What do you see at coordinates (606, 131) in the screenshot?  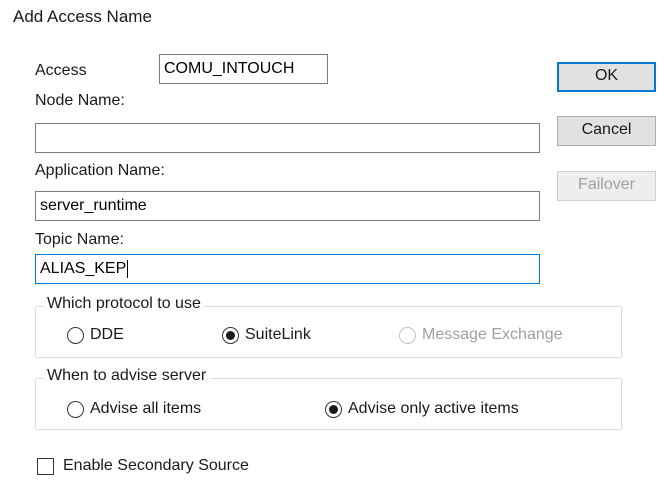 I see `cancel-button: Cancel` at bounding box center [606, 131].